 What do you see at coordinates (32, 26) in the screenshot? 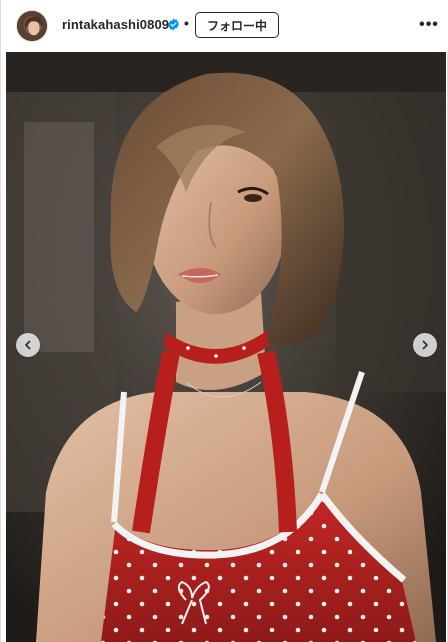
I see `profile-avatar` at bounding box center [32, 26].